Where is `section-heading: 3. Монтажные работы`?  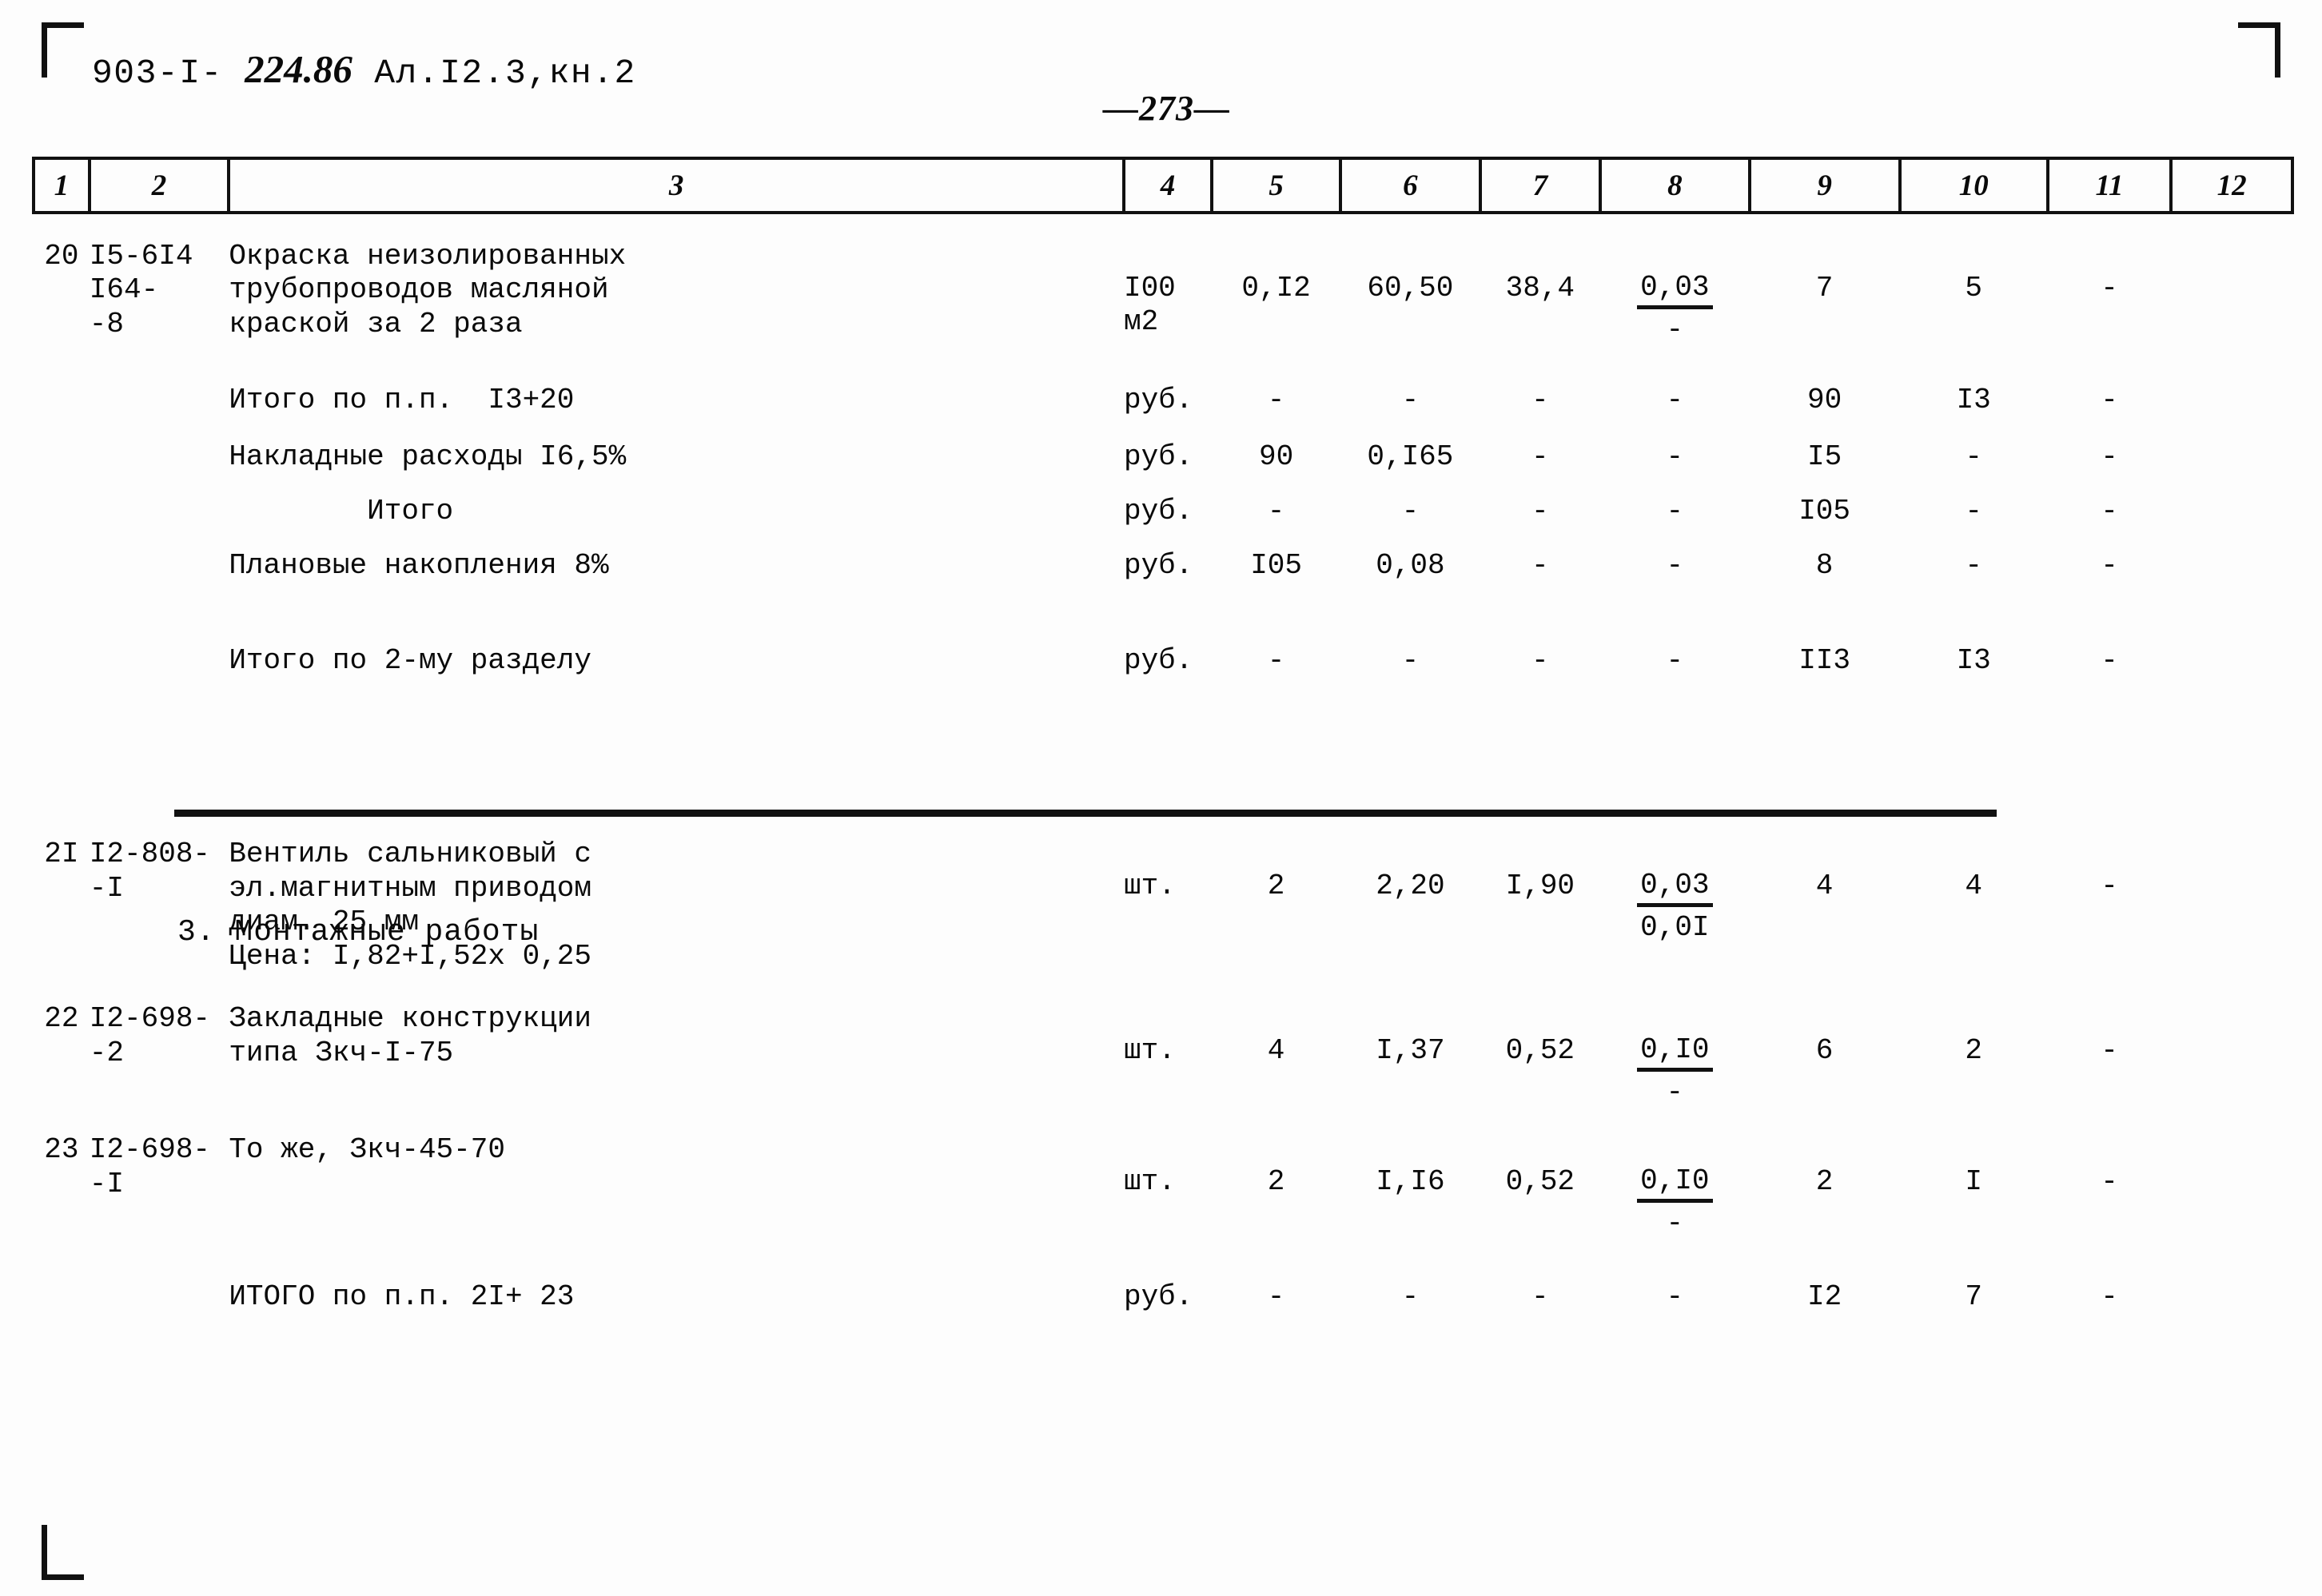 section-heading: 3. Монтажные работы is located at coordinates (358, 932).